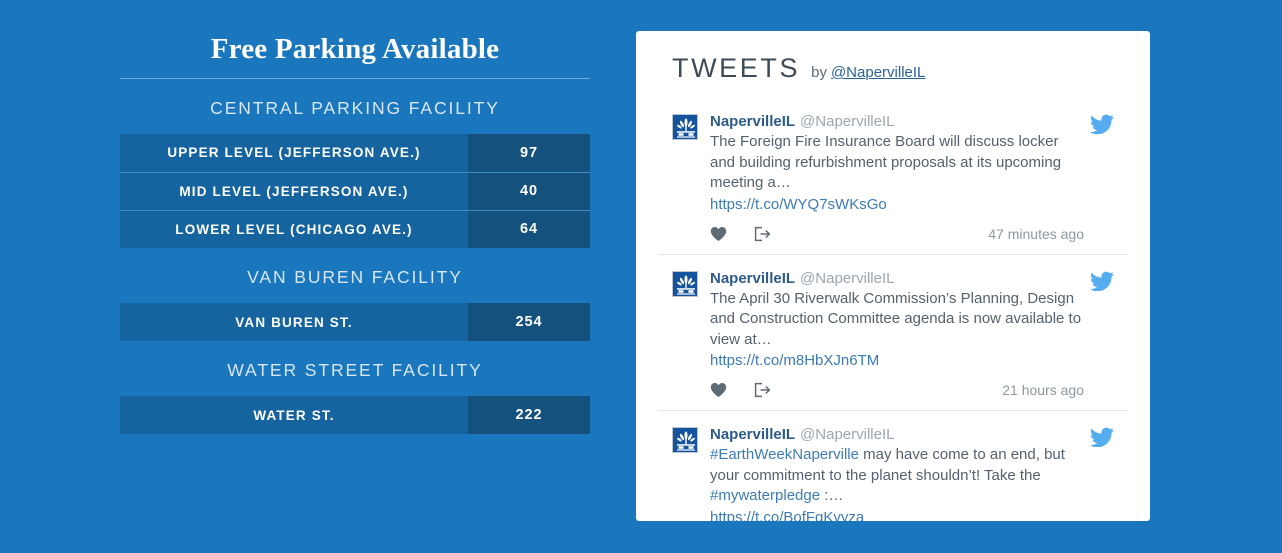  I want to click on parking-spaces-count: 97, so click(529, 153).